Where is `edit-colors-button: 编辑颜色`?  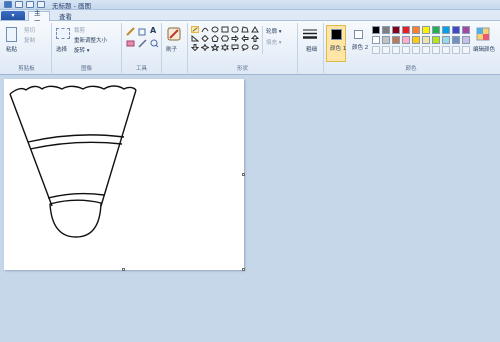 edit-colors-button: 编辑颜色 is located at coordinates (484, 49).